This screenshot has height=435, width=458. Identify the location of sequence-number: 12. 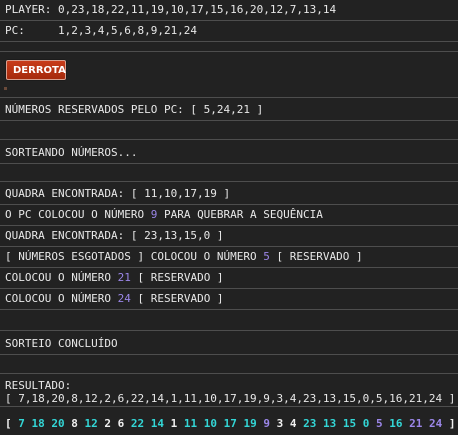
(91, 423).